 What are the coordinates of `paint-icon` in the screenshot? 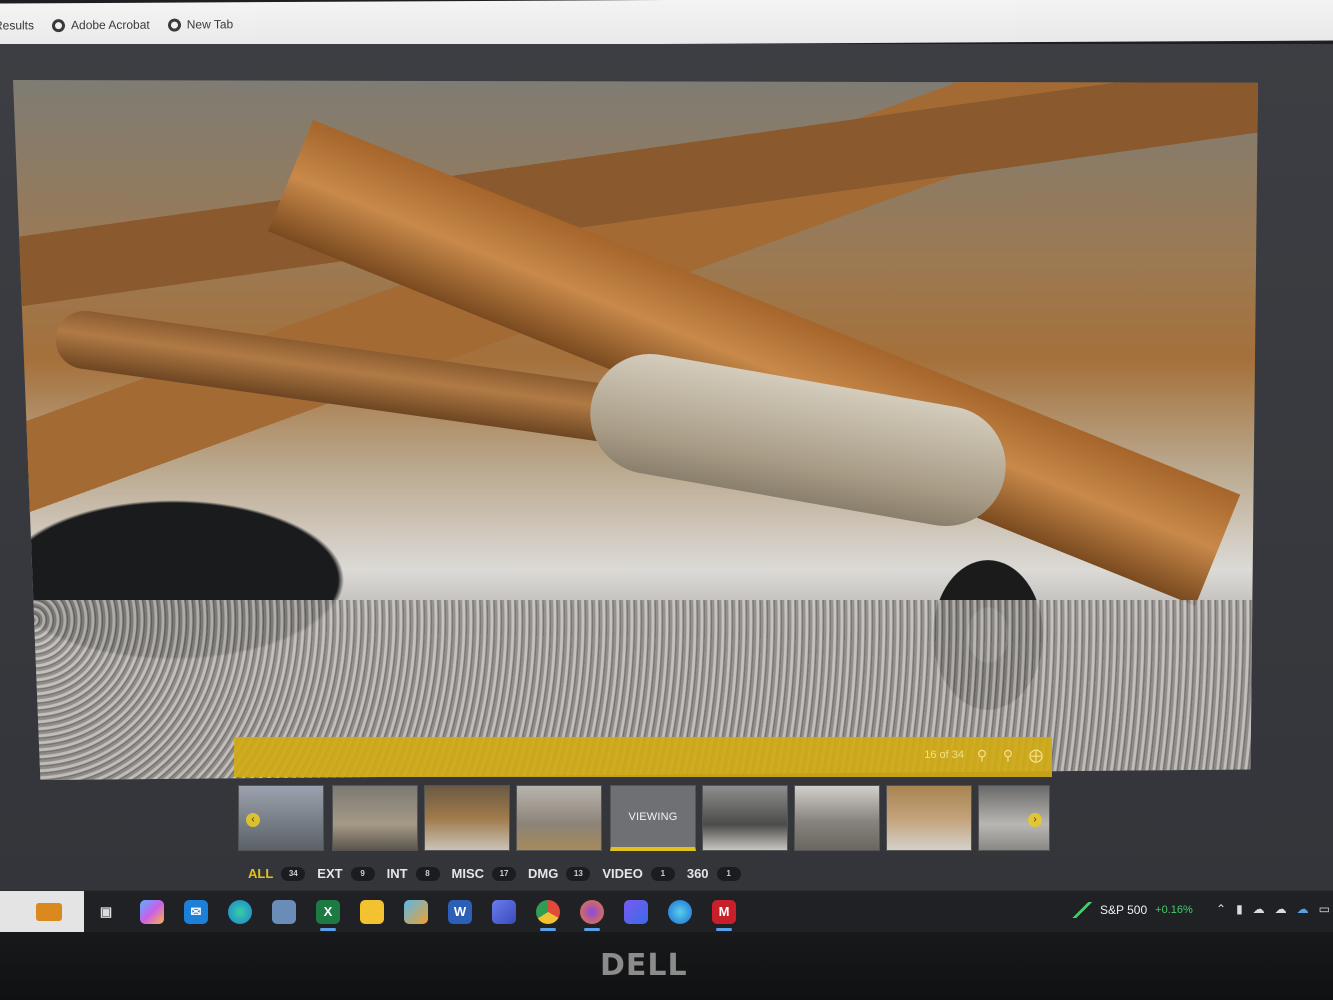 It's located at (416, 912).